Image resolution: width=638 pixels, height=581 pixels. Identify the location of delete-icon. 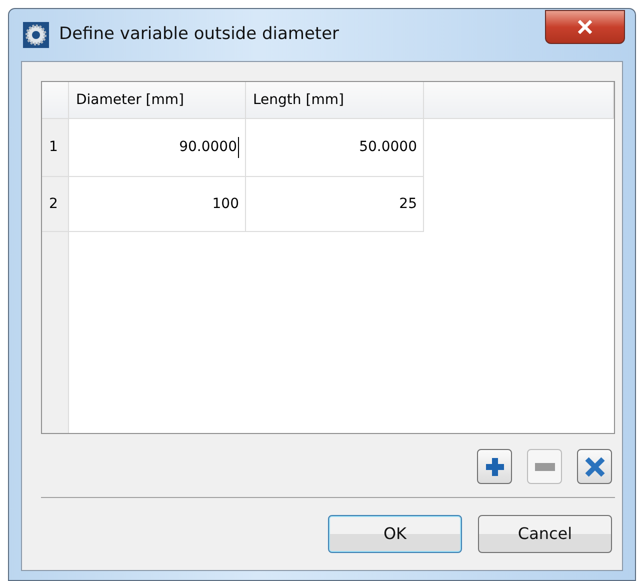
(595, 467).